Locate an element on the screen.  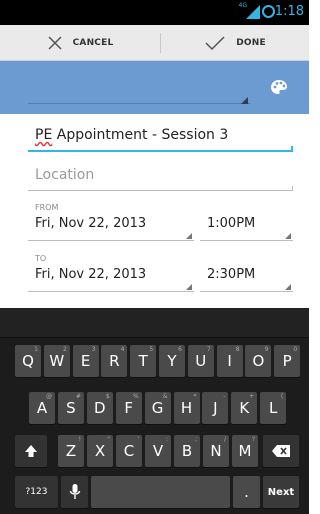
key-hint: ' is located at coordinates (138, 439).